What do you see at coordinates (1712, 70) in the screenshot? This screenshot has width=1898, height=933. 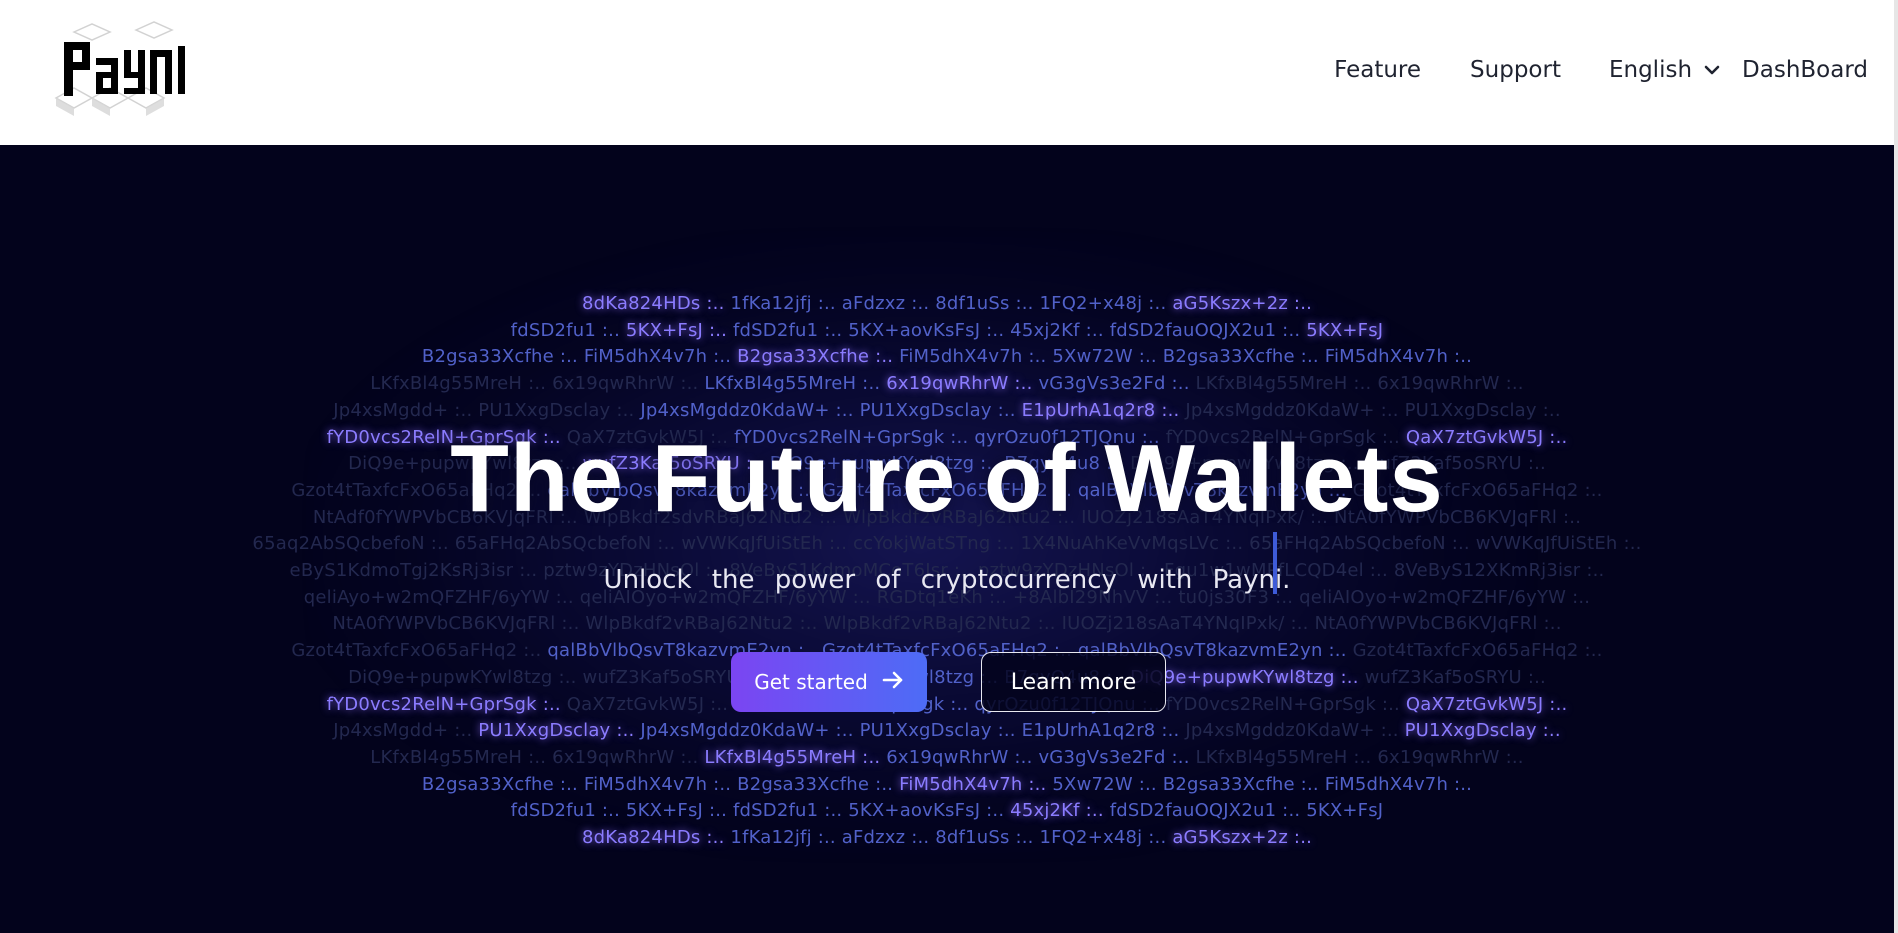 I see `chevron-down-icon` at bounding box center [1712, 70].